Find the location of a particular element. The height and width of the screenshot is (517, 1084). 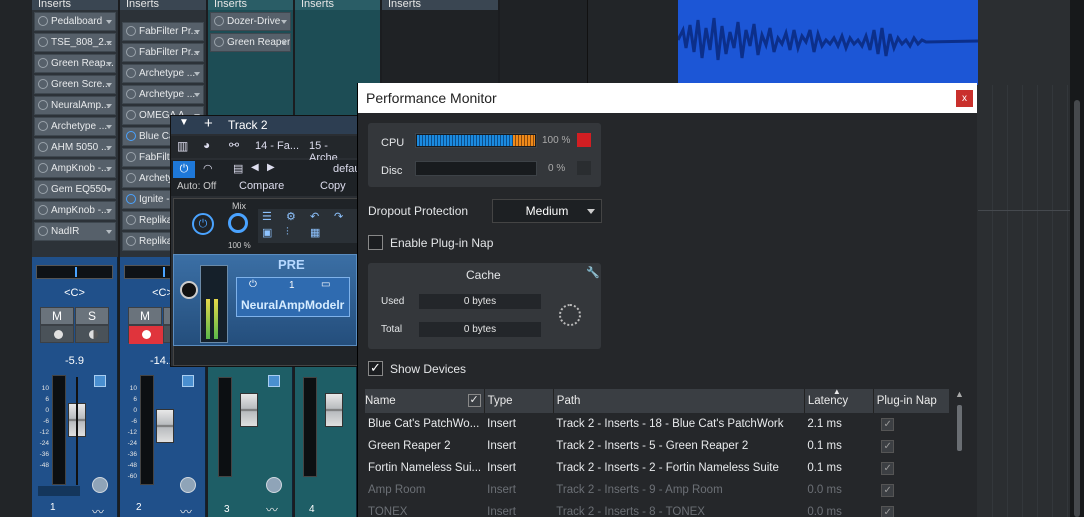

insert-slot: Pedalboard is located at coordinates (75, 21).